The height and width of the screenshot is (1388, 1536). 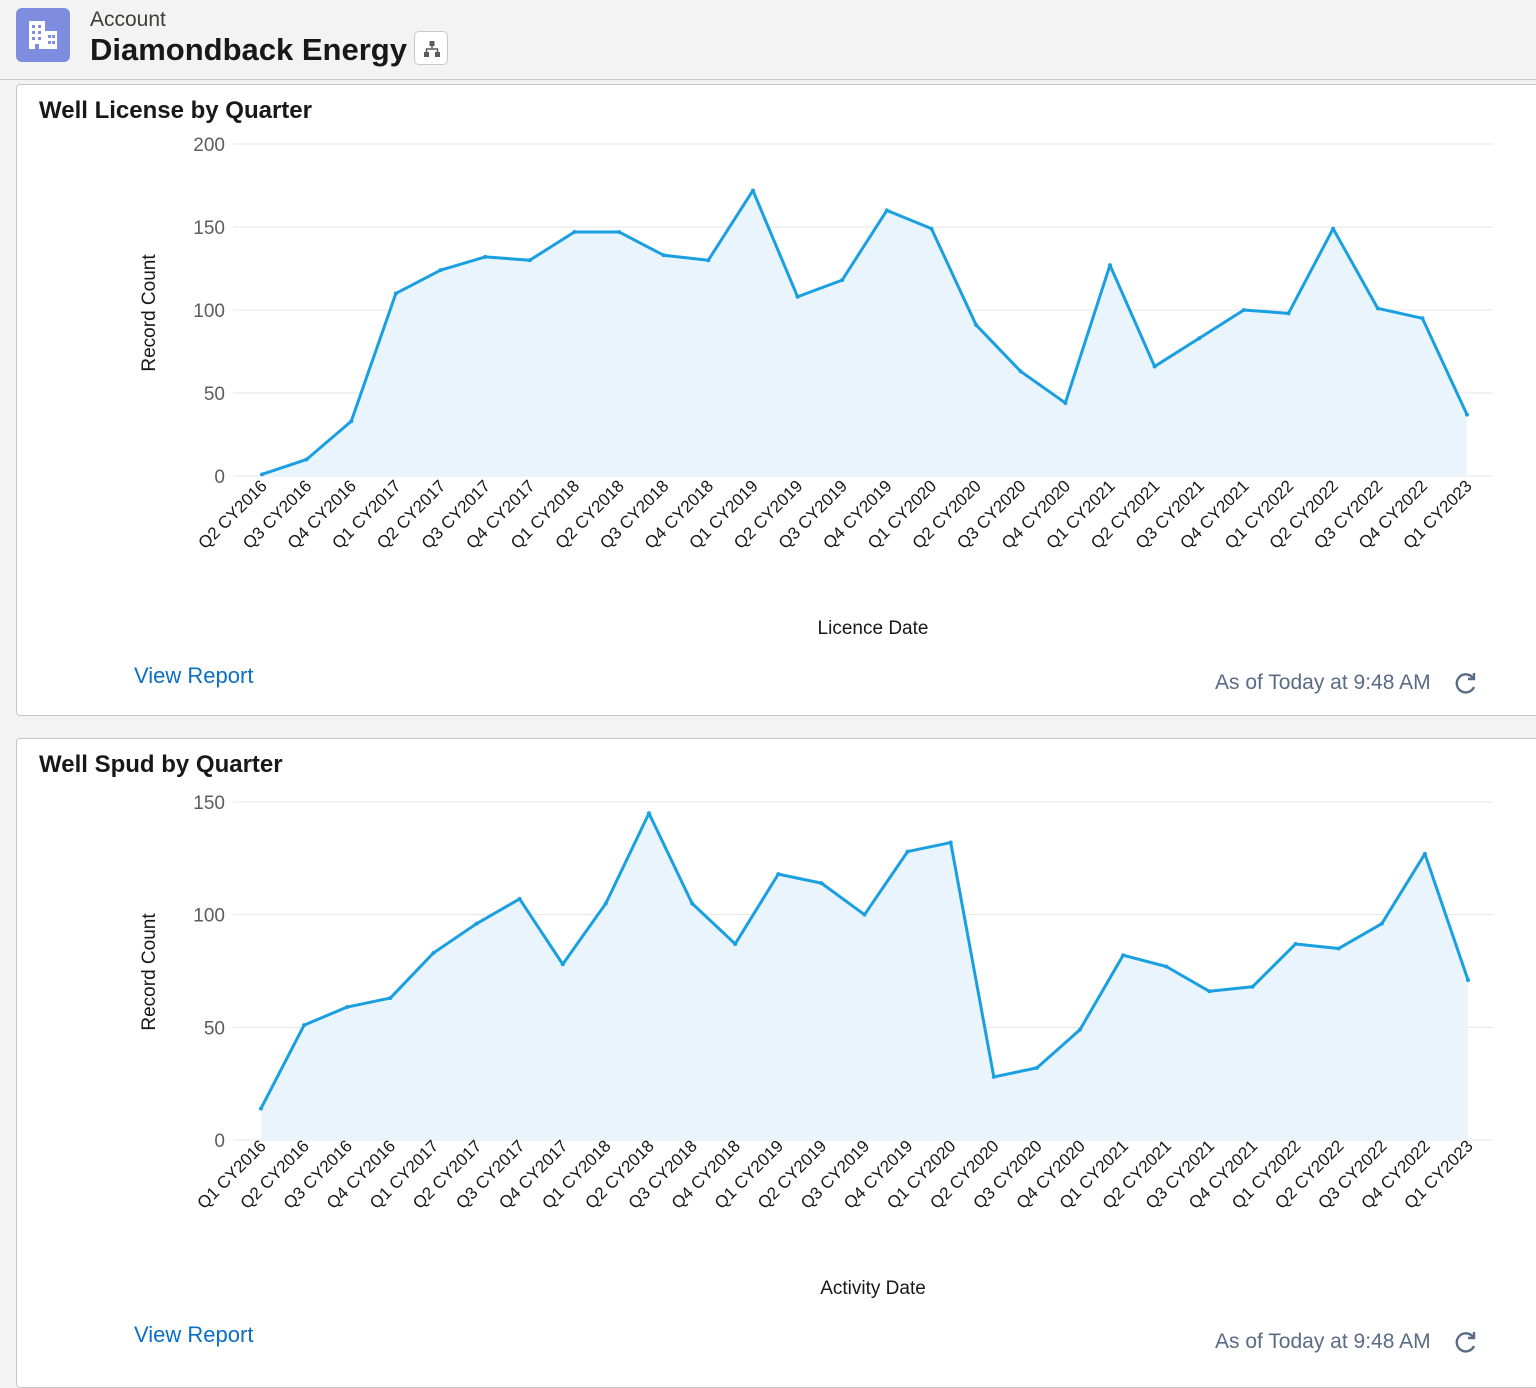 What do you see at coordinates (248, 49) in the screenshot?
I see `record-title: Diamondback Energy` at bounding box center [248, 49].